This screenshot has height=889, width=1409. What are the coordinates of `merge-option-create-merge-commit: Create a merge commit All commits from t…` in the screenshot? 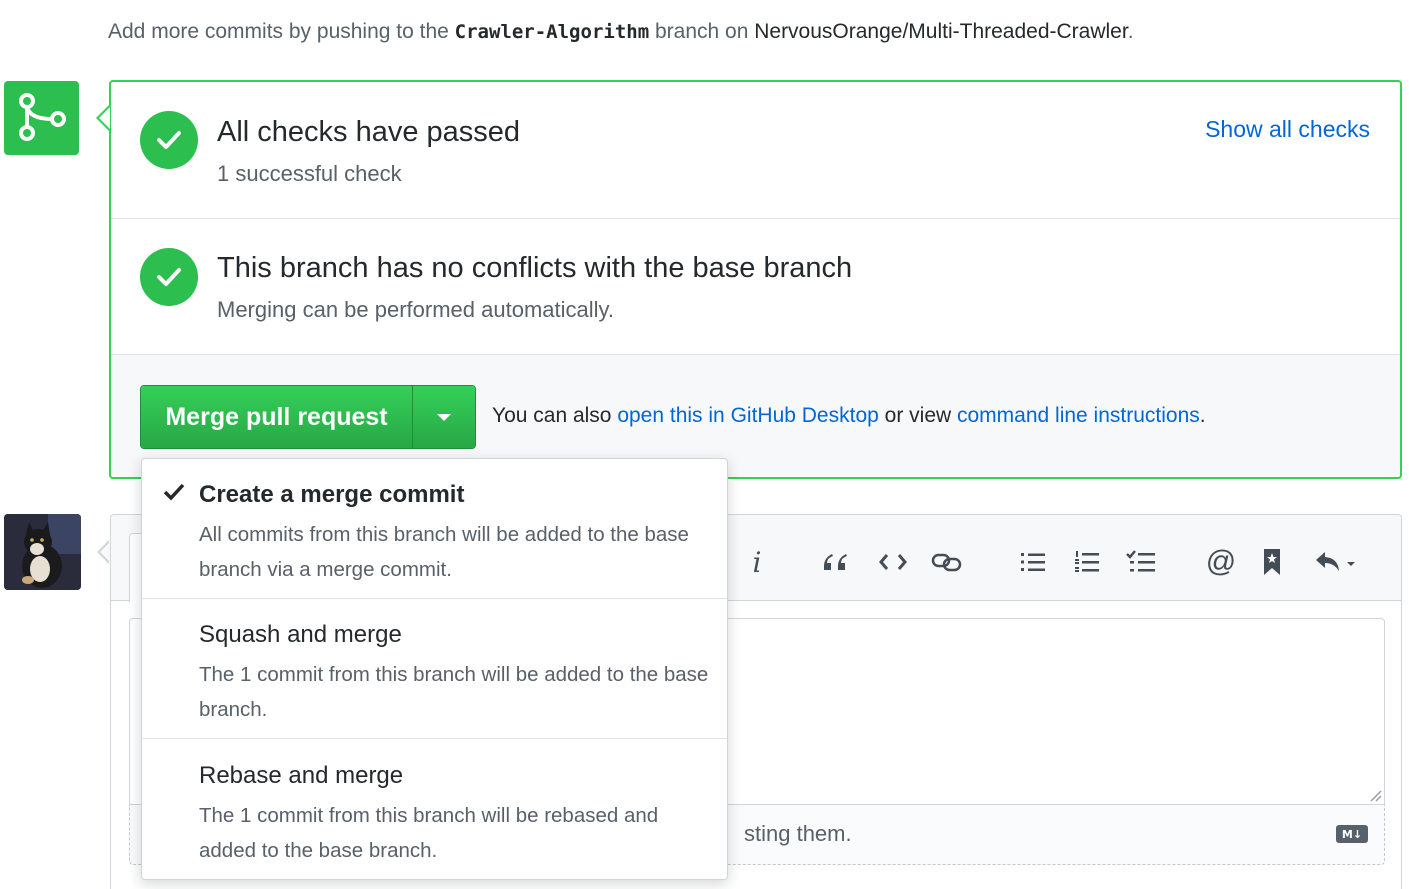 It's located at (434, 529).